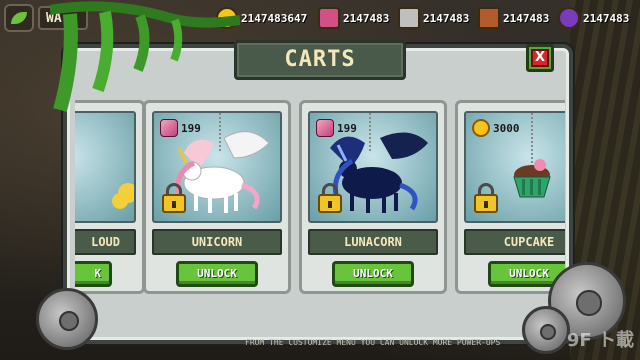 The image size is (640, 360). Describe the element at coordinates (514, 242) in the screenshot. I see `cart-name: CUPCAKE` at that location.